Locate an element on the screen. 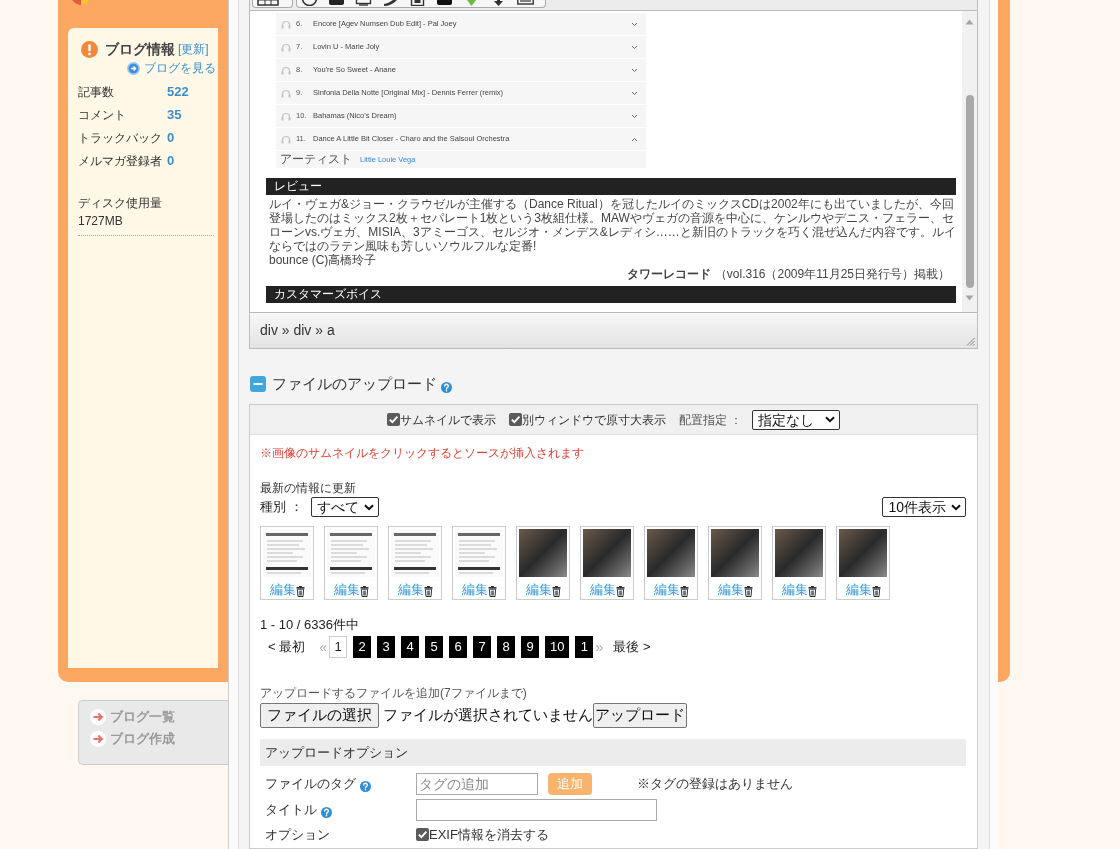 The height and width of the screenshot is (849, 1120). checkbox-label: 別ウィンドウで原寸大表示 is located at coordinates (593, 419).